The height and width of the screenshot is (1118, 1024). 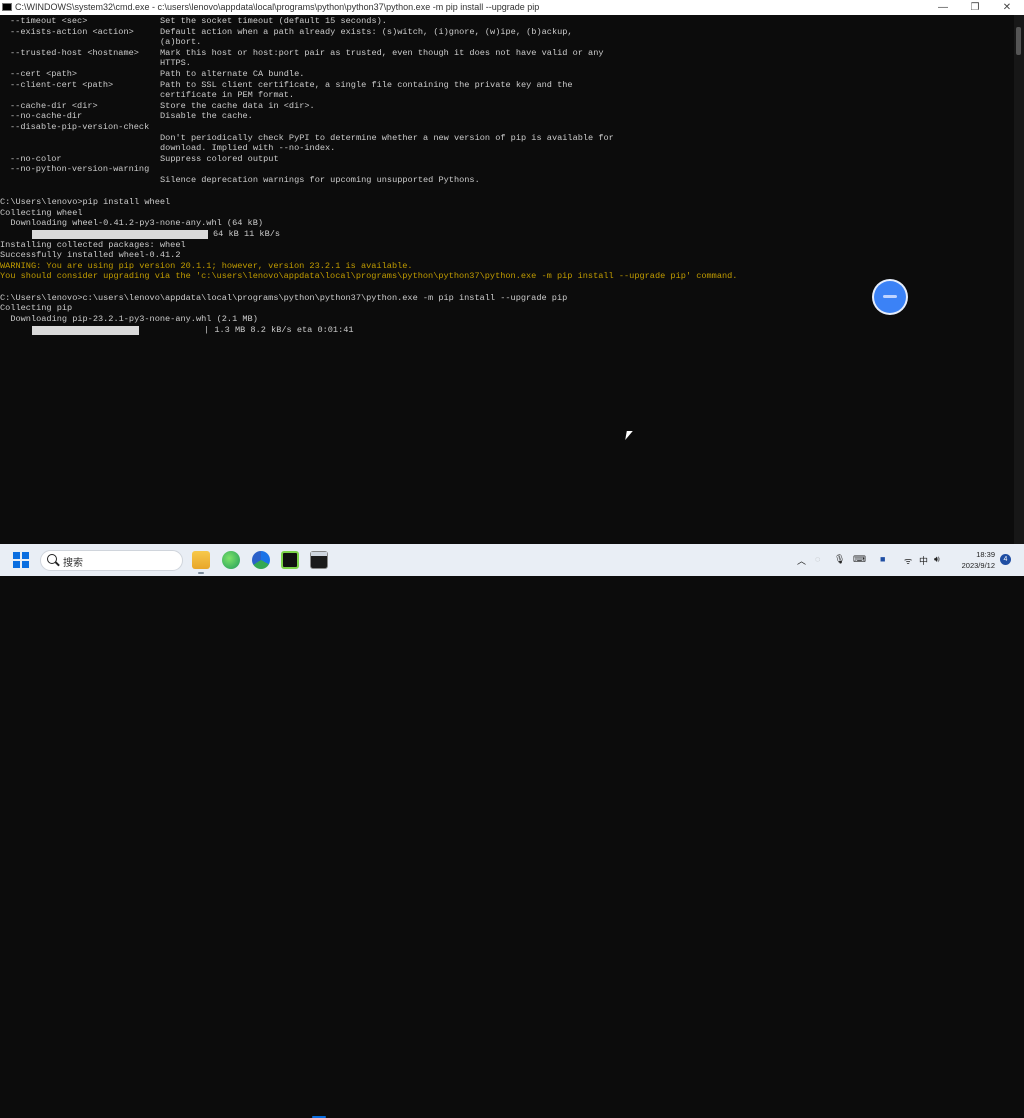 I want to click on cmd-app-icon, so click(x=7, y=7).